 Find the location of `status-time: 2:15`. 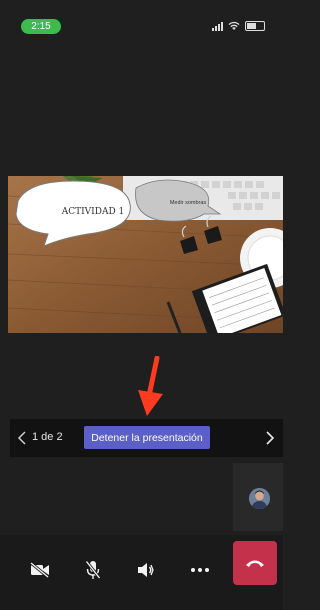

status-time: 2:15 is located at coordinates (41, 26).